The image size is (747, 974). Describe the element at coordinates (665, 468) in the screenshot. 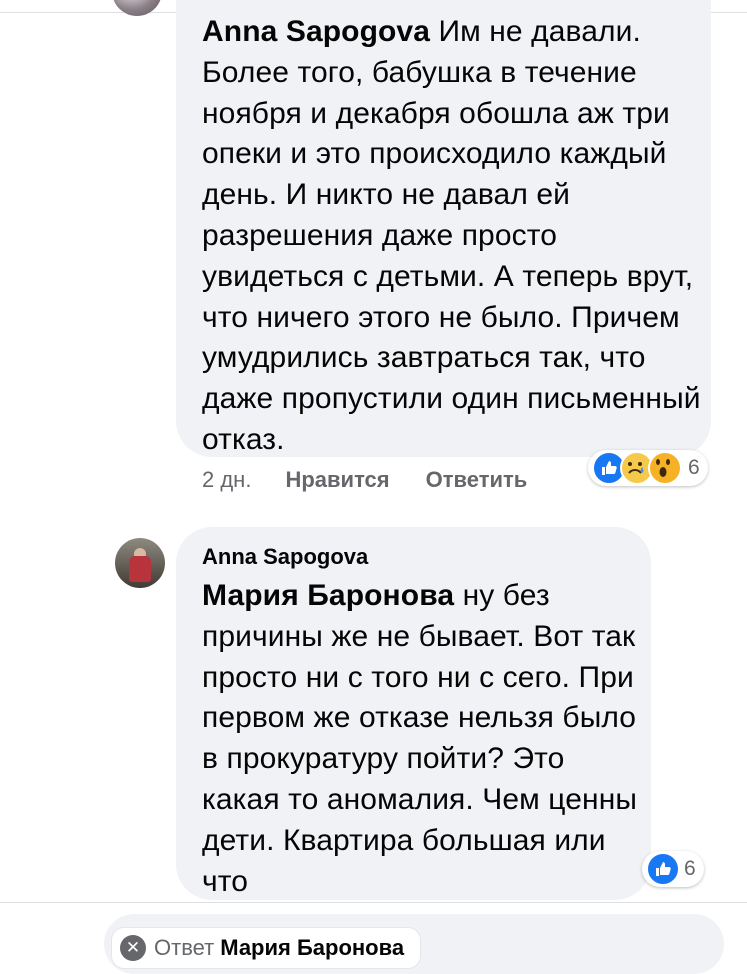

I see `wow-icon` at that location.